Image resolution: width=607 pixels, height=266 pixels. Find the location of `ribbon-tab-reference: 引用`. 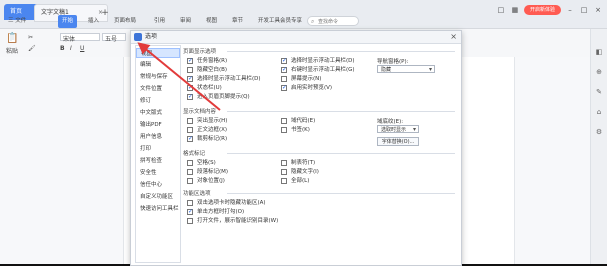

ribbon-tab-reference: 引用 is located at coordinates (159, 21).